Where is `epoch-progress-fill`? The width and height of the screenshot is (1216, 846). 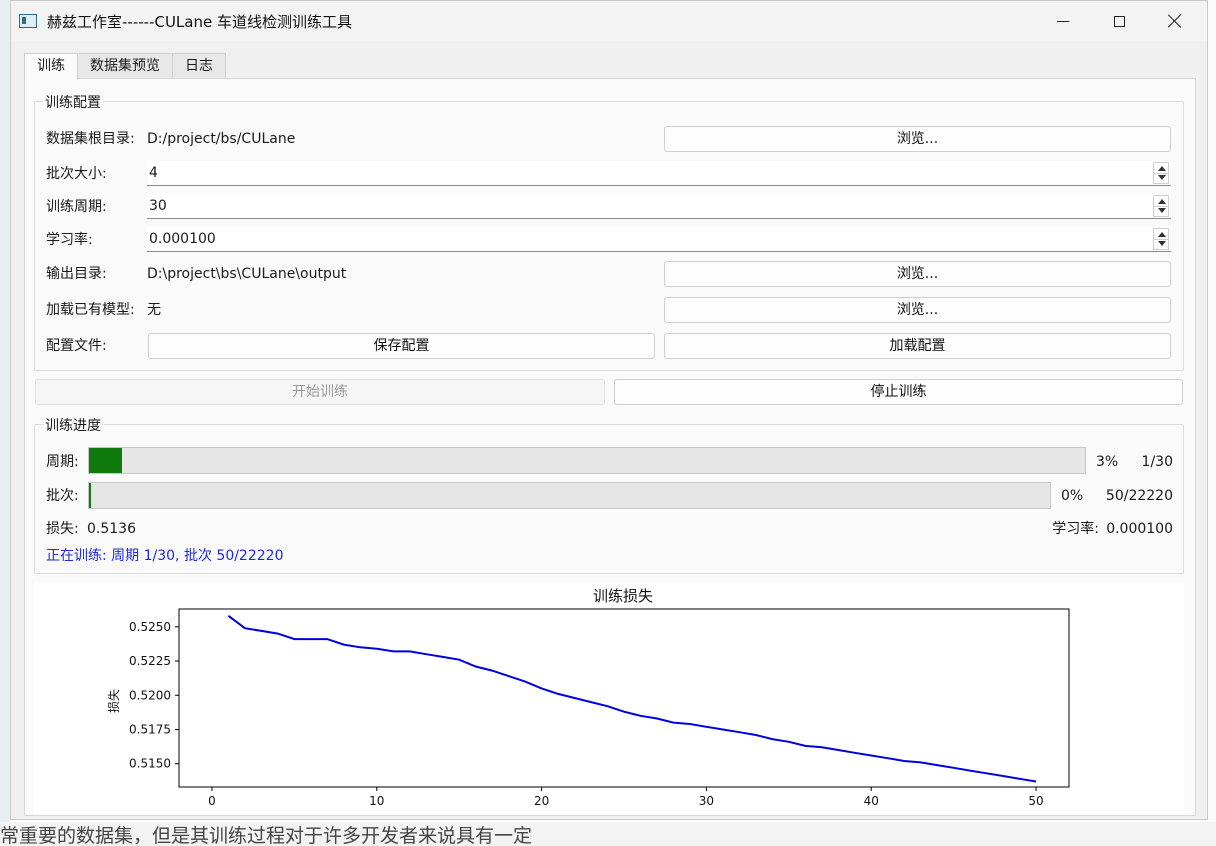 epoch-progress-fill is located at coordinates (106, 460).